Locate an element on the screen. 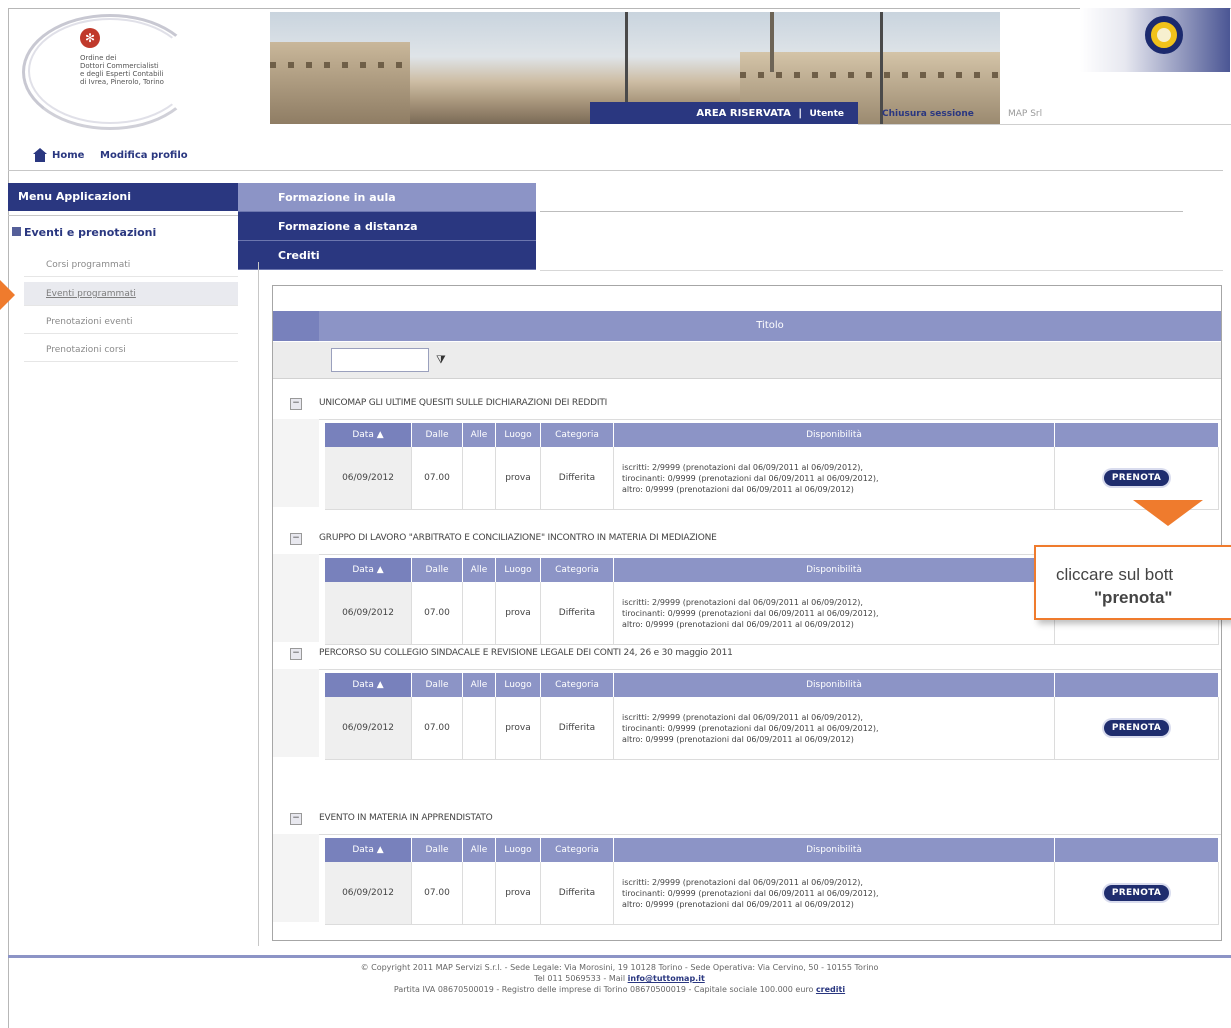 The image size is (1231, 1028). callout-text-emphasis: "prenota" is located at coordinates (1133, 597).